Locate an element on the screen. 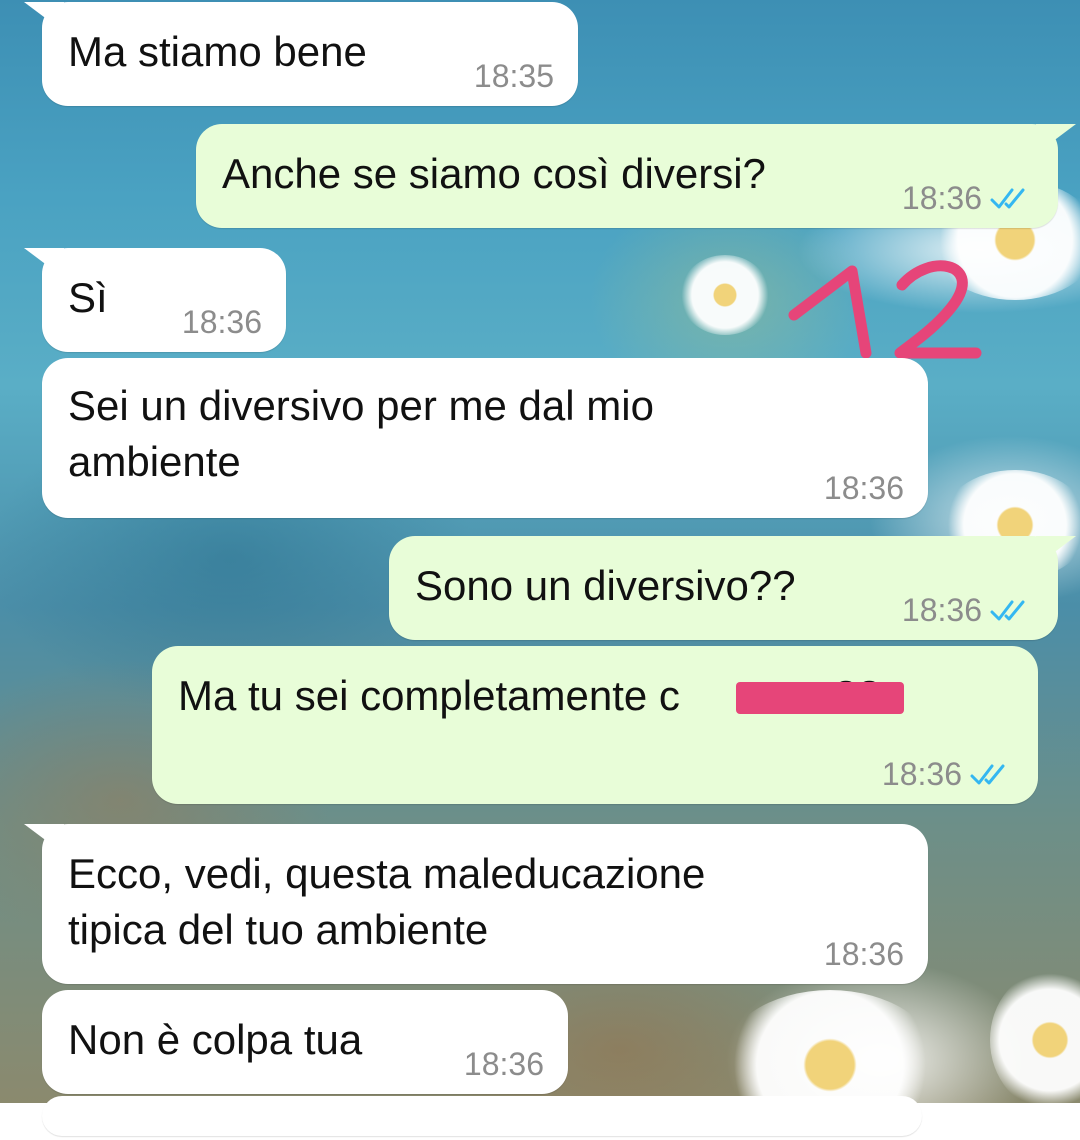 The height and width of the screenshot is (1140, 1080). message-bubble-incoming is located at coordinates (482, 1116).